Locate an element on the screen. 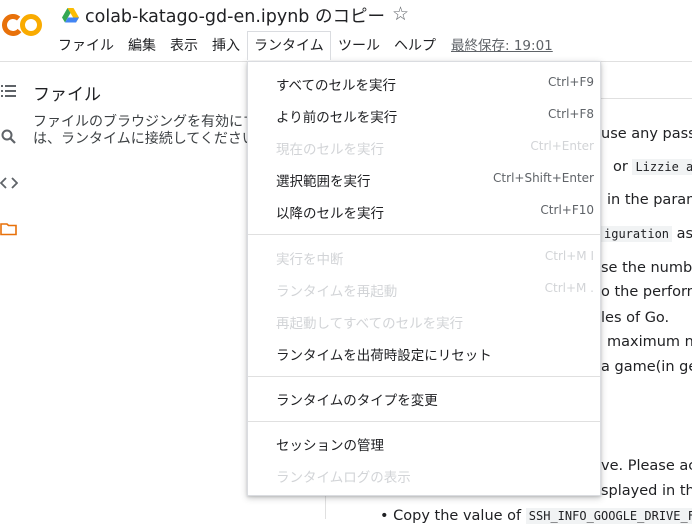 Image resolution: width=692 pixels, height=524 pixels. code-snippets-icon is located at coordinates (9, 183).